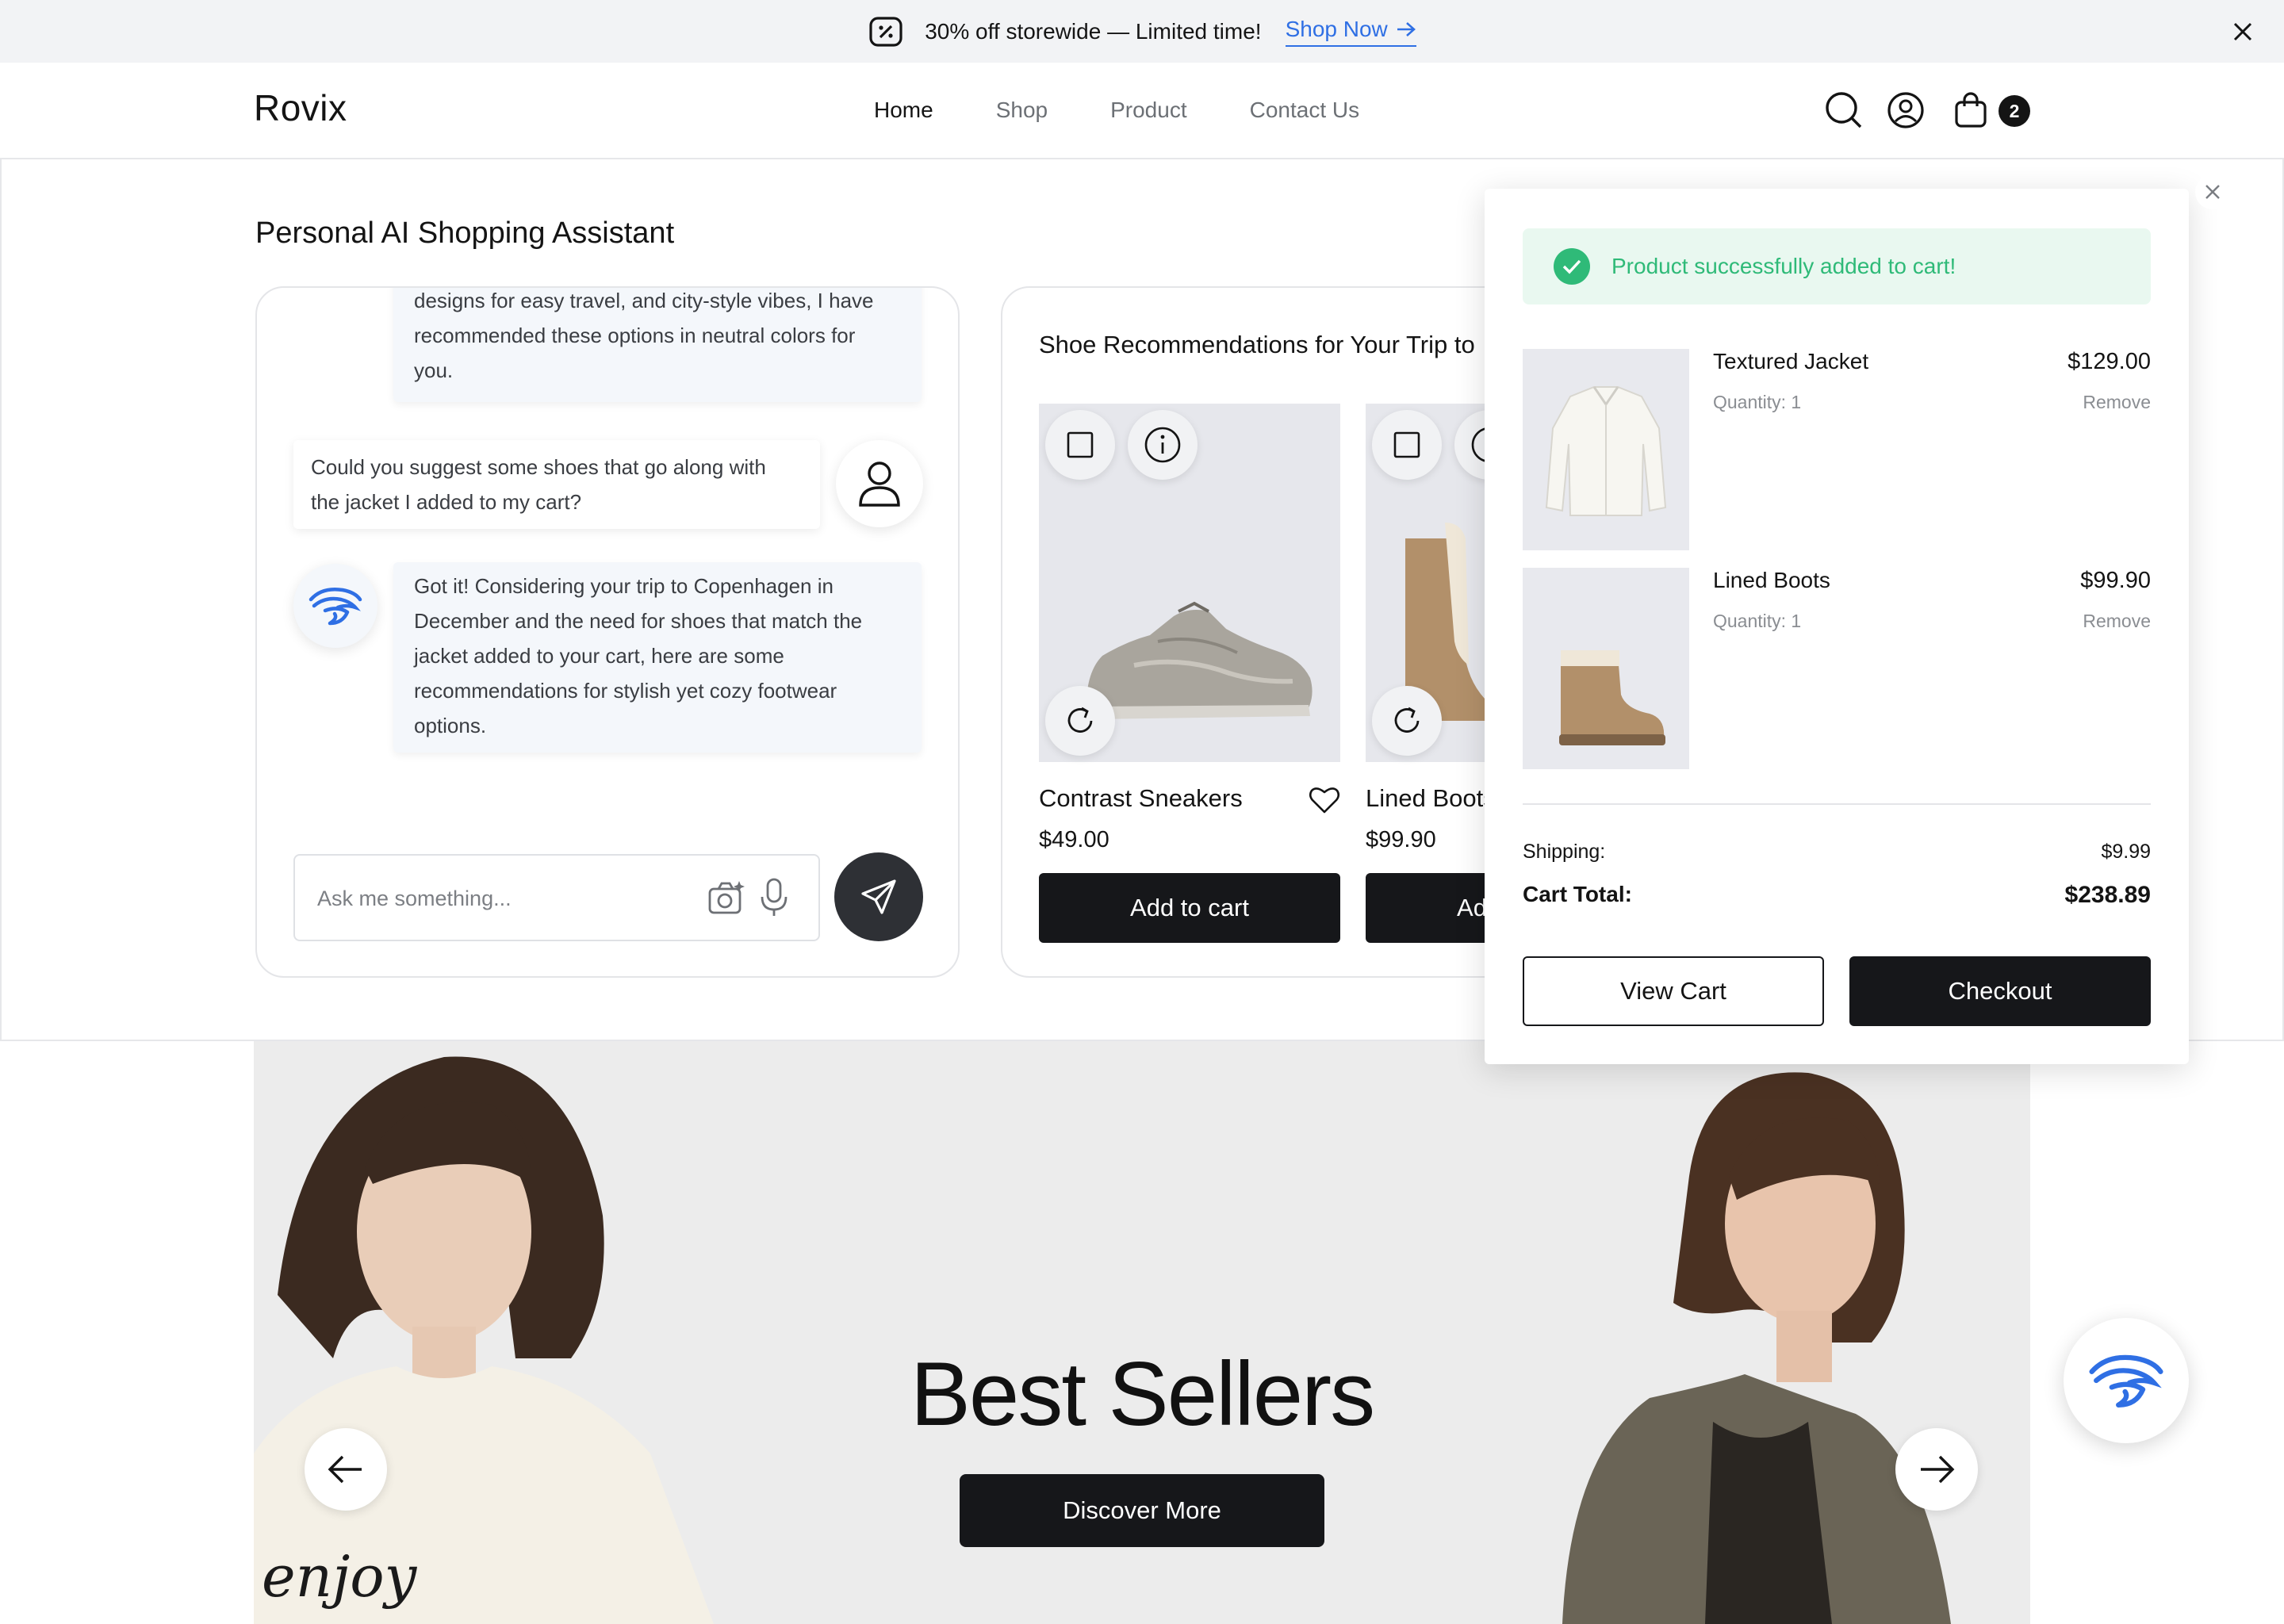  Describe the element at coordinates (2107, 895) in the screenshot. I see `cart-total-value: $238.89` at that location.